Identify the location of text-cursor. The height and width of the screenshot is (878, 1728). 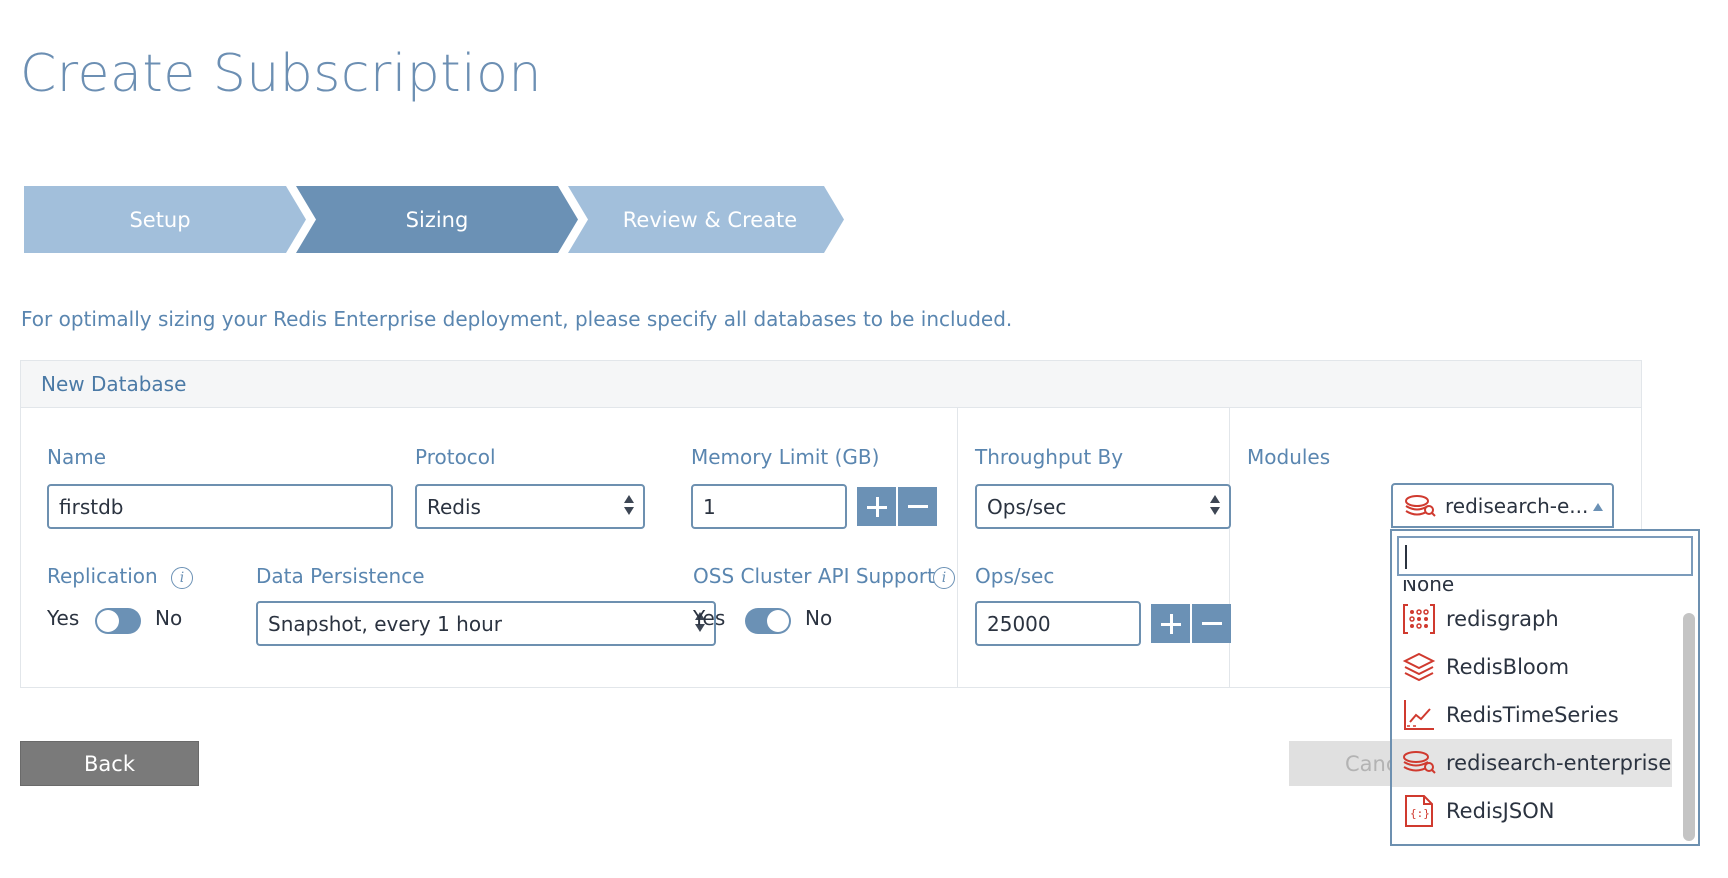
(1406, 557).